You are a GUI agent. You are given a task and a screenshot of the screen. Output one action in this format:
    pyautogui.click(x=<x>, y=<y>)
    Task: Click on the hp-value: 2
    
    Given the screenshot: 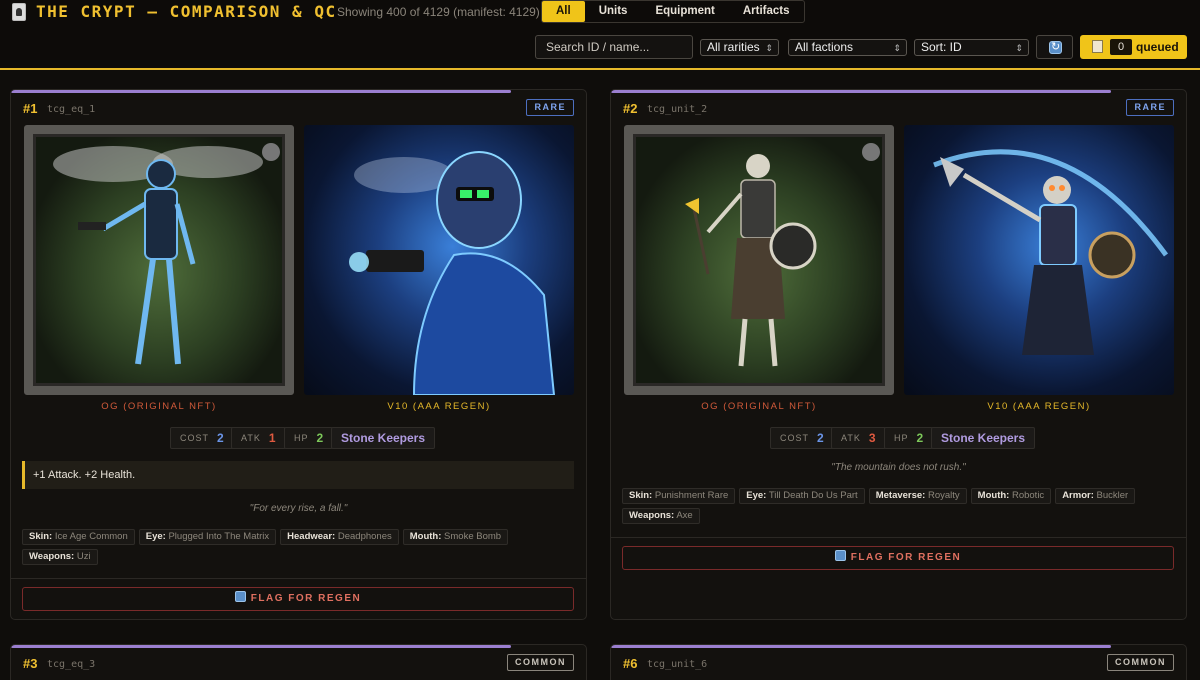 What is the action you would take?
    pyautogui.click(x=320, y=438)
    